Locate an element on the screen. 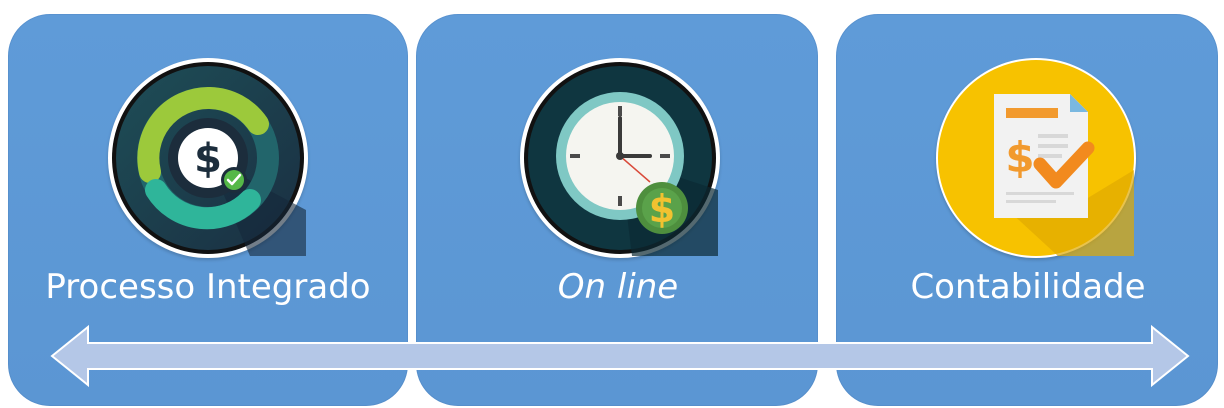 This screenshot has height=408, width=1224. label-on-line: On line is located at coordinates (618, 287).